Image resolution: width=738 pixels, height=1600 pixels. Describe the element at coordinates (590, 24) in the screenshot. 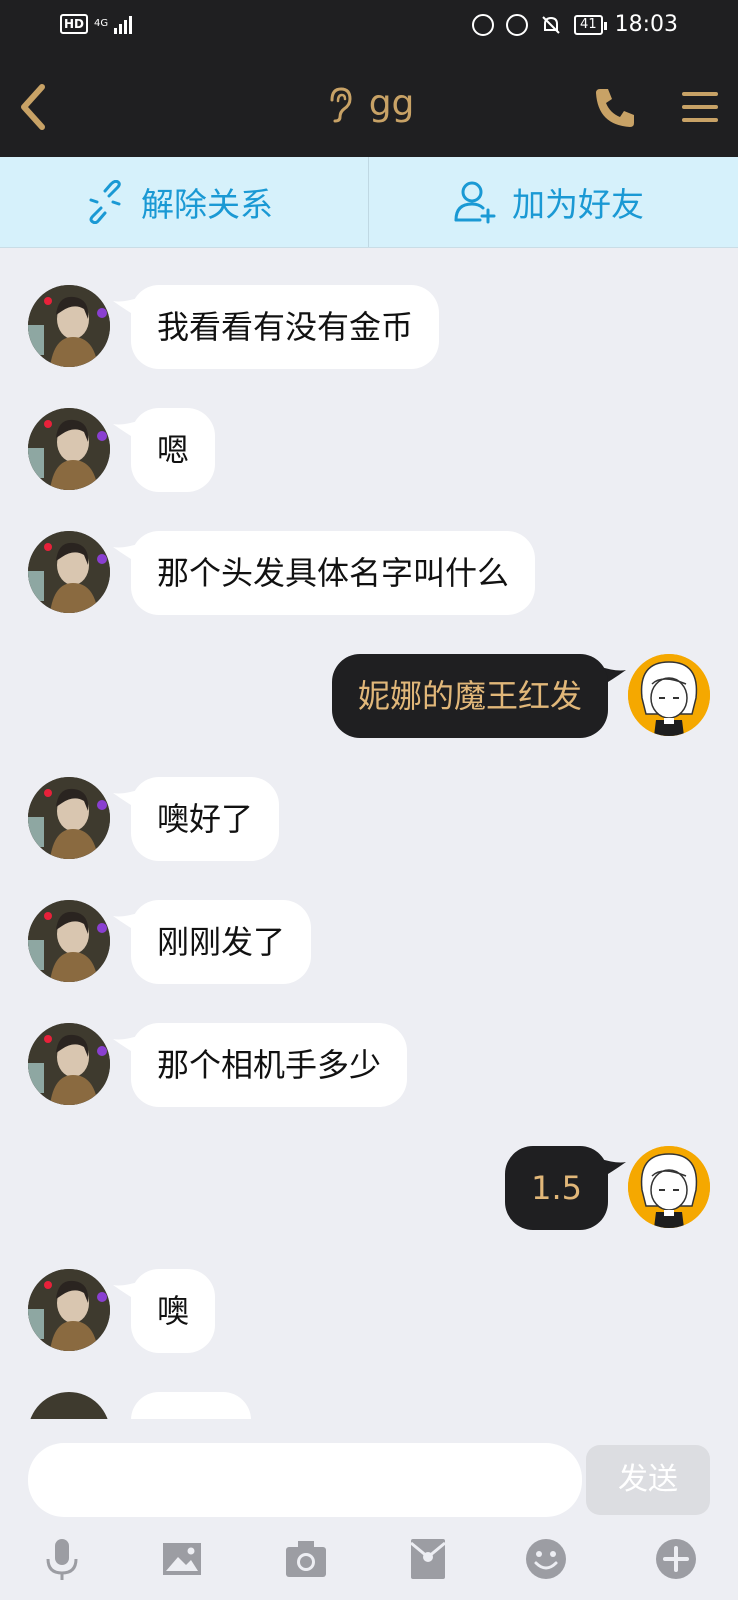

I see `battery-icon: 41` at that location.